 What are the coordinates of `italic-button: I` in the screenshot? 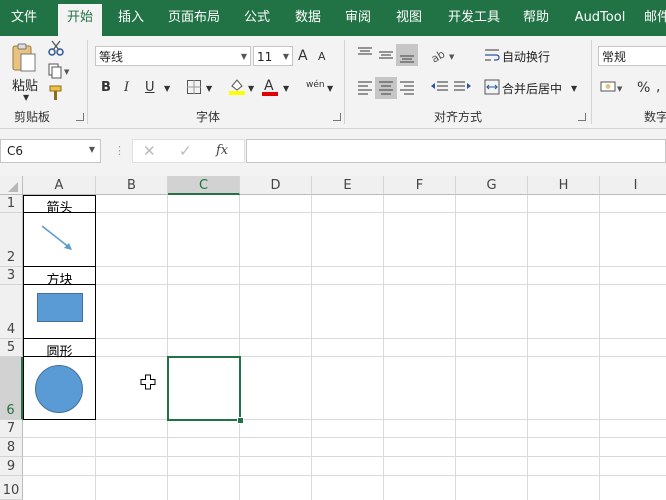 It's located at (126, 88).